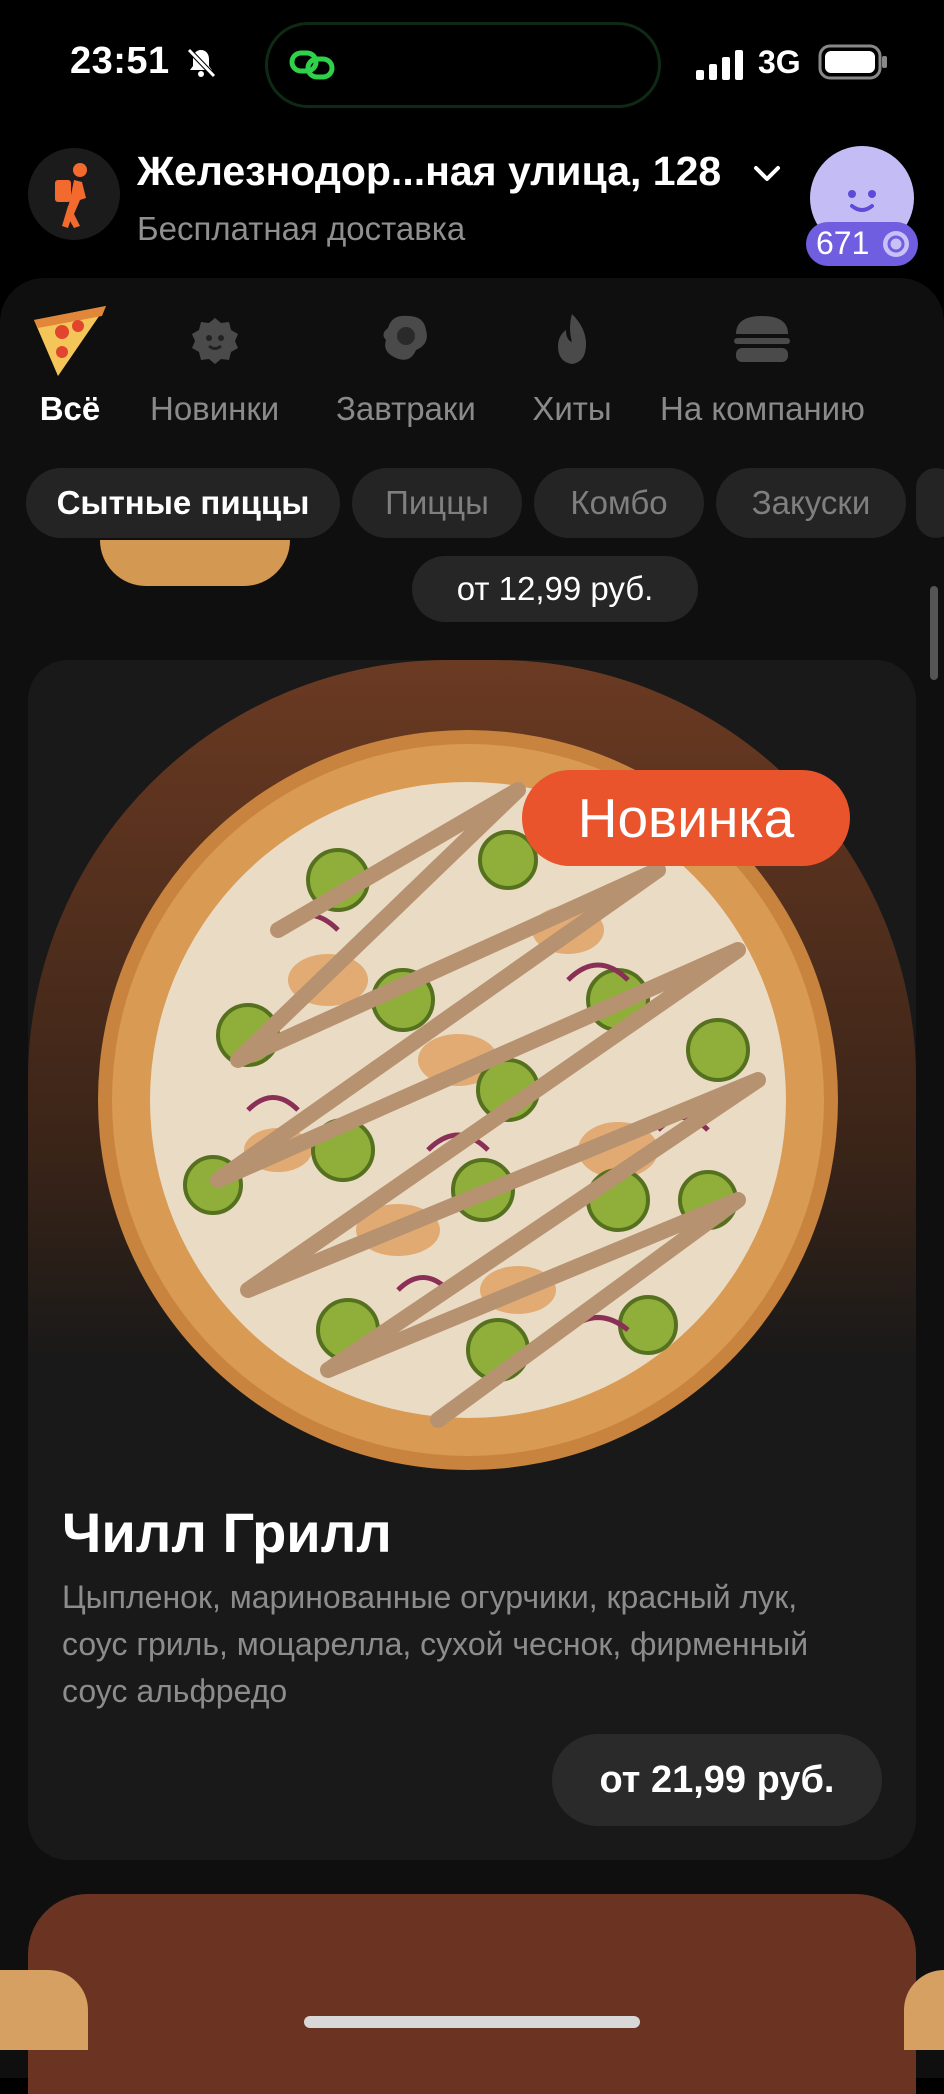 The height and width of the screenshot is (2094, 944). I want to click on category-label: Хиты, so click(572, 408).